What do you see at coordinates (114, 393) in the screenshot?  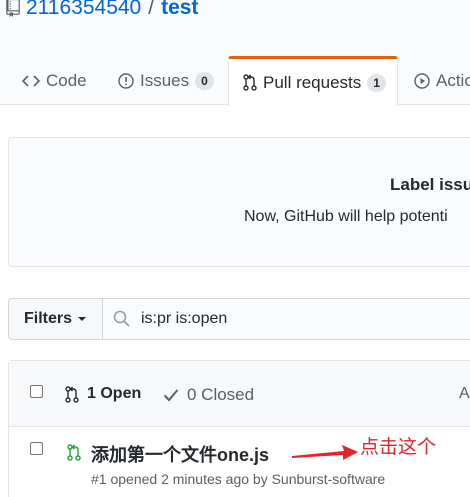 I see `open-count-label: 1 Open` at bounding box center [114, 393].